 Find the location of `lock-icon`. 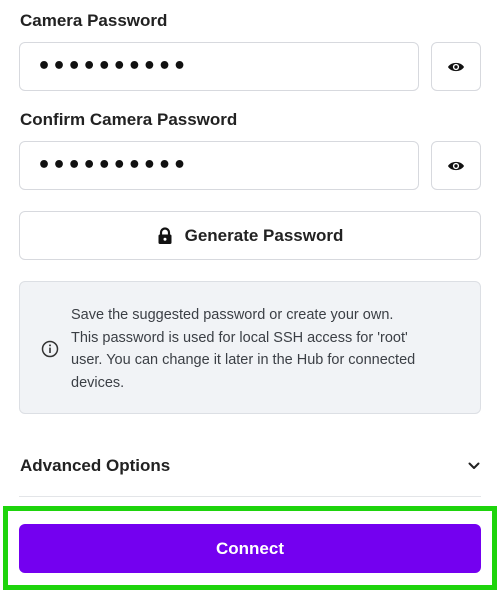

lock-icon is located at coordinates (165, 235).